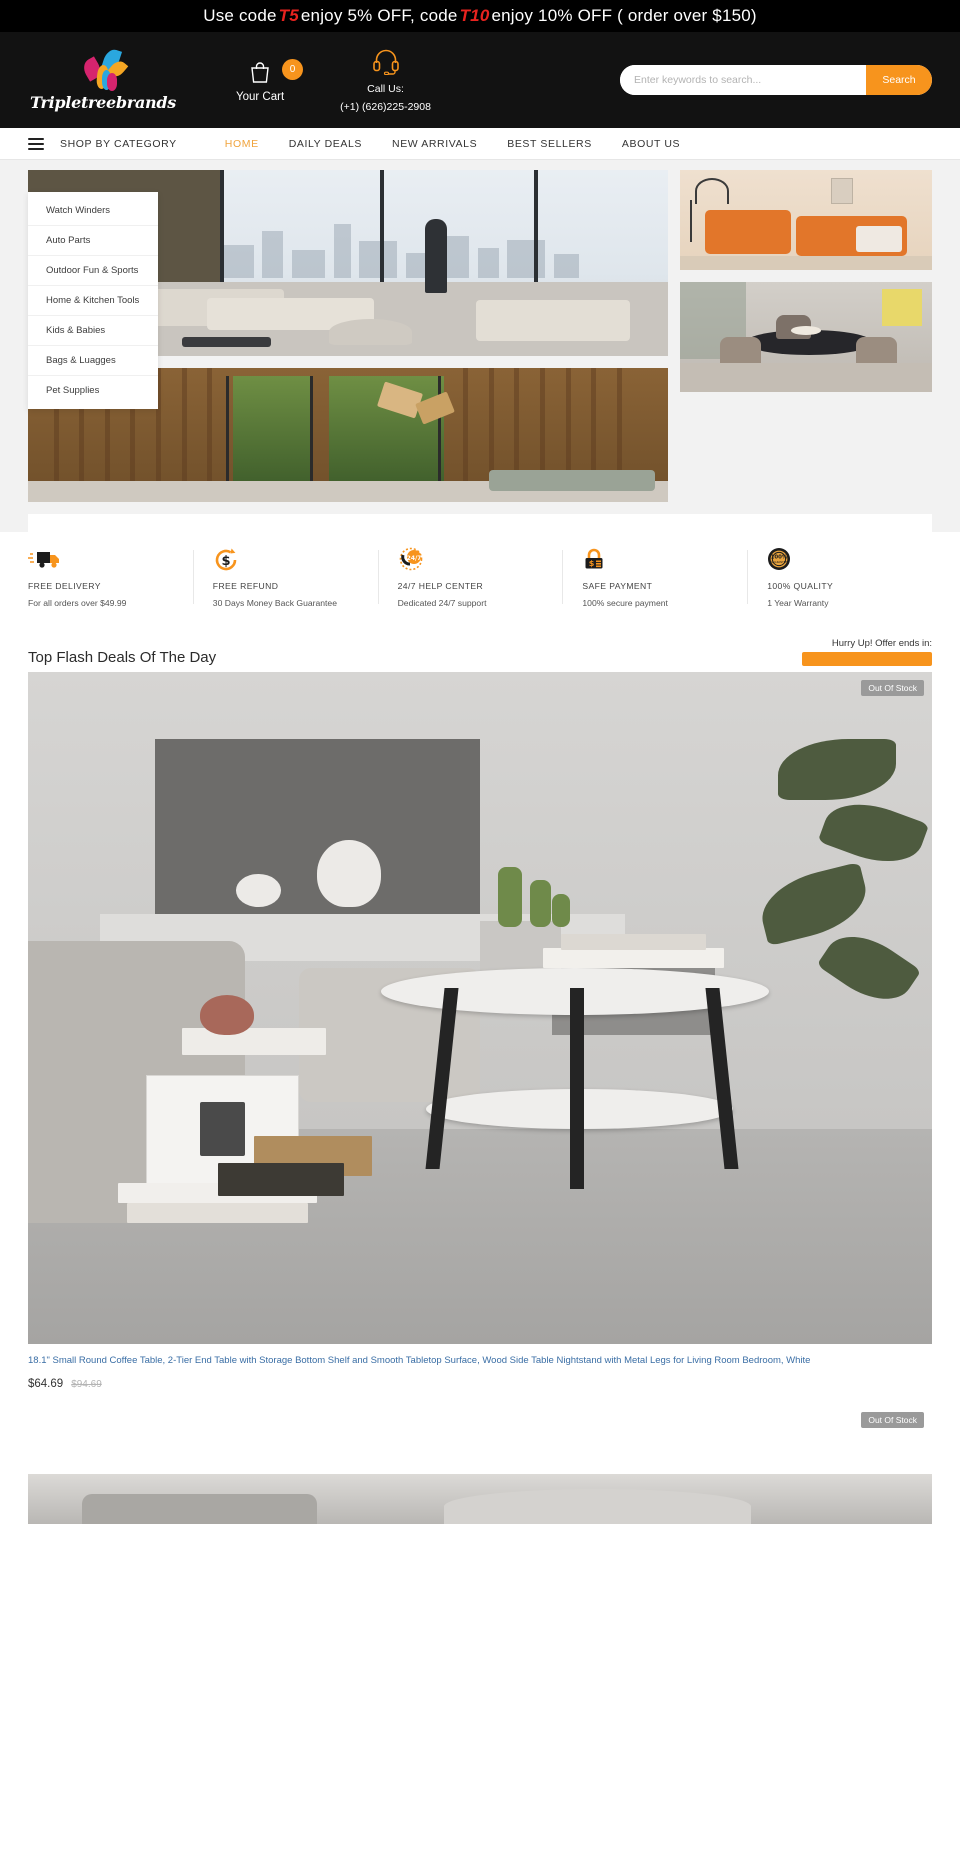 The width and height of the screenshot is (960, 1875). I want to click on nav-item-daily-deals: DAILY DEALS, so click(325, 144).